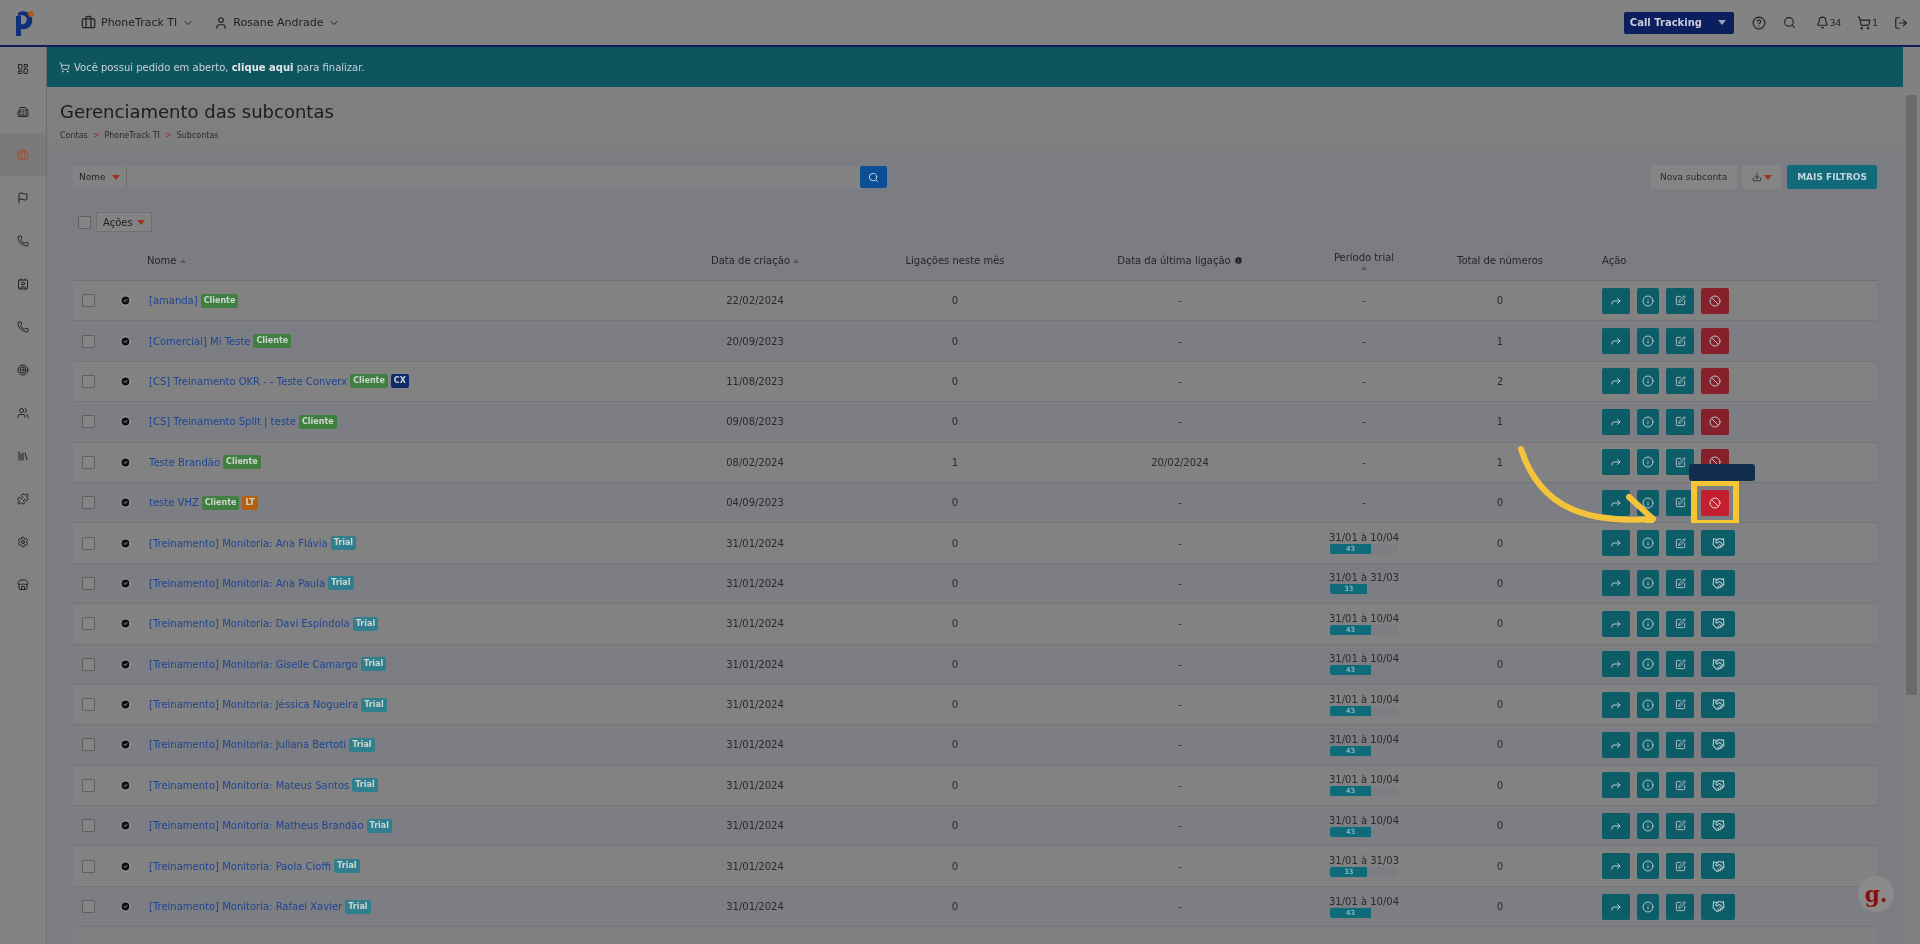 This screenshot has width=1920, height=944. Describe the element at coordinates (237, 583) in the screenshot. I see `account-link: [Treinamento] Monitoria: Ana Paula` at that location.